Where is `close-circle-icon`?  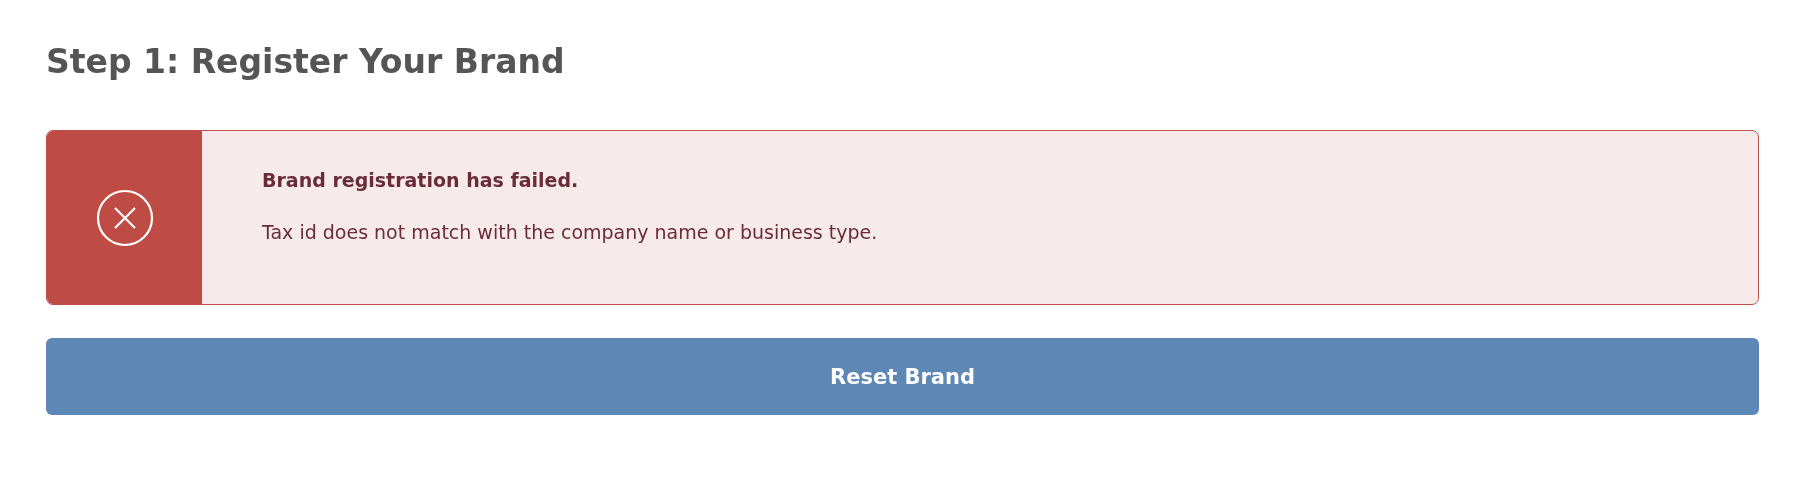
close-circle-icon is located at coordinates (124, 217).